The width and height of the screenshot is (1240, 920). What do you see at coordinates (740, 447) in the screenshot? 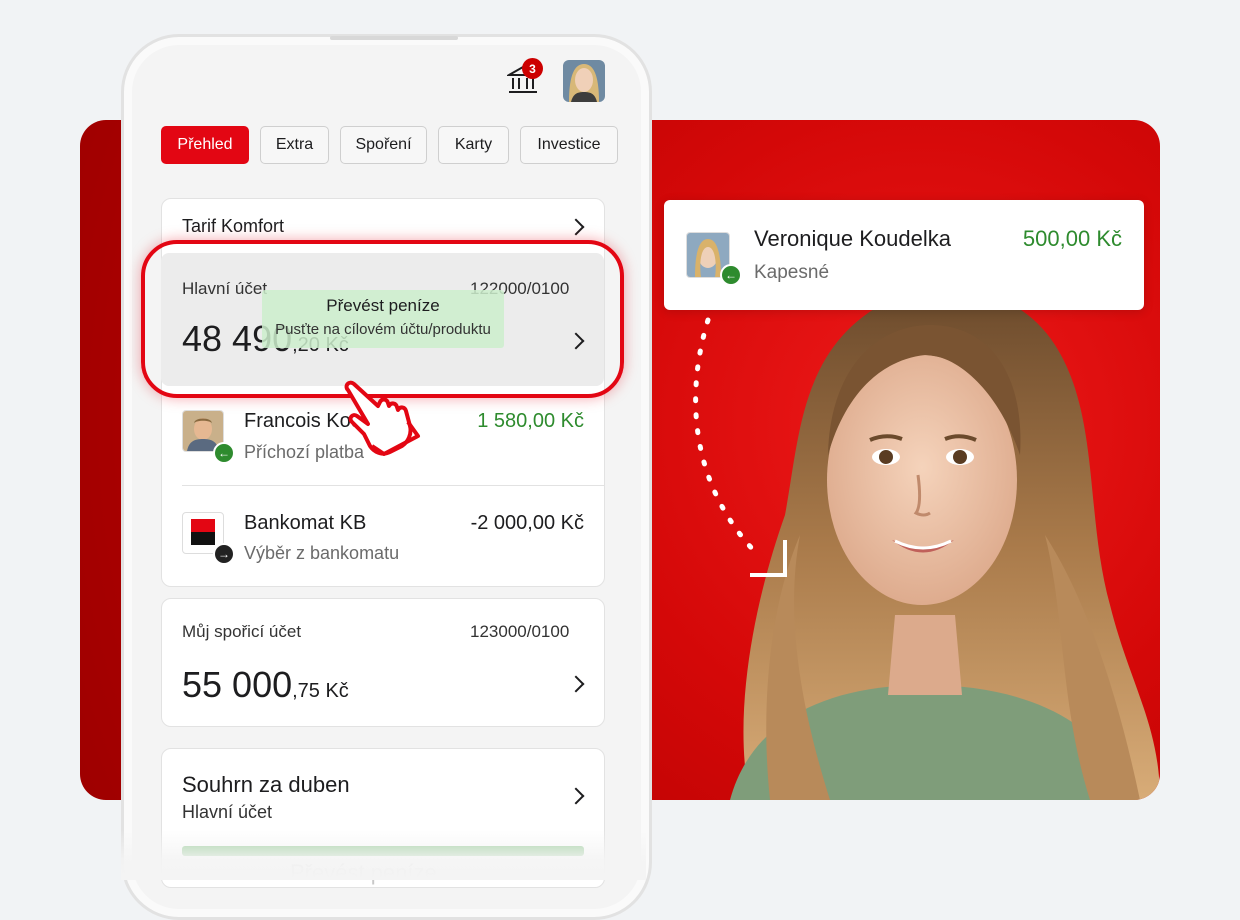
I see `dotted-arrow-icon` at bounding box center [740, 447].